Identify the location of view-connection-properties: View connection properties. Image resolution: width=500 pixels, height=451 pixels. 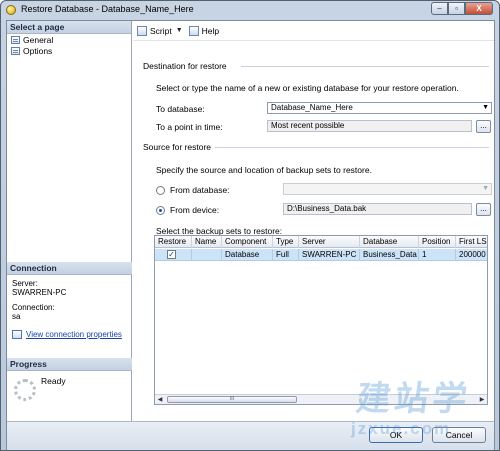
(69, 334).